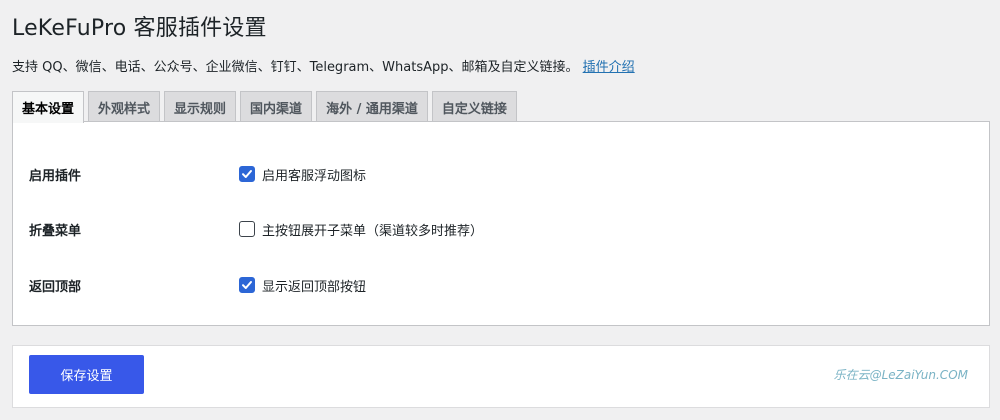  I want to click on checkbox-label: 启用客服浮动图标, so click(314, 176).